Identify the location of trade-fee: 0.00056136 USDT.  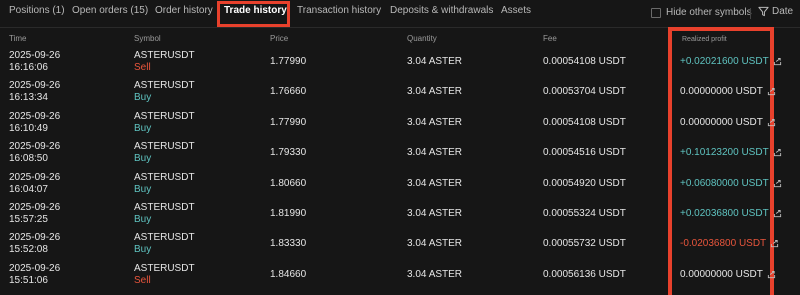
(584, 274).